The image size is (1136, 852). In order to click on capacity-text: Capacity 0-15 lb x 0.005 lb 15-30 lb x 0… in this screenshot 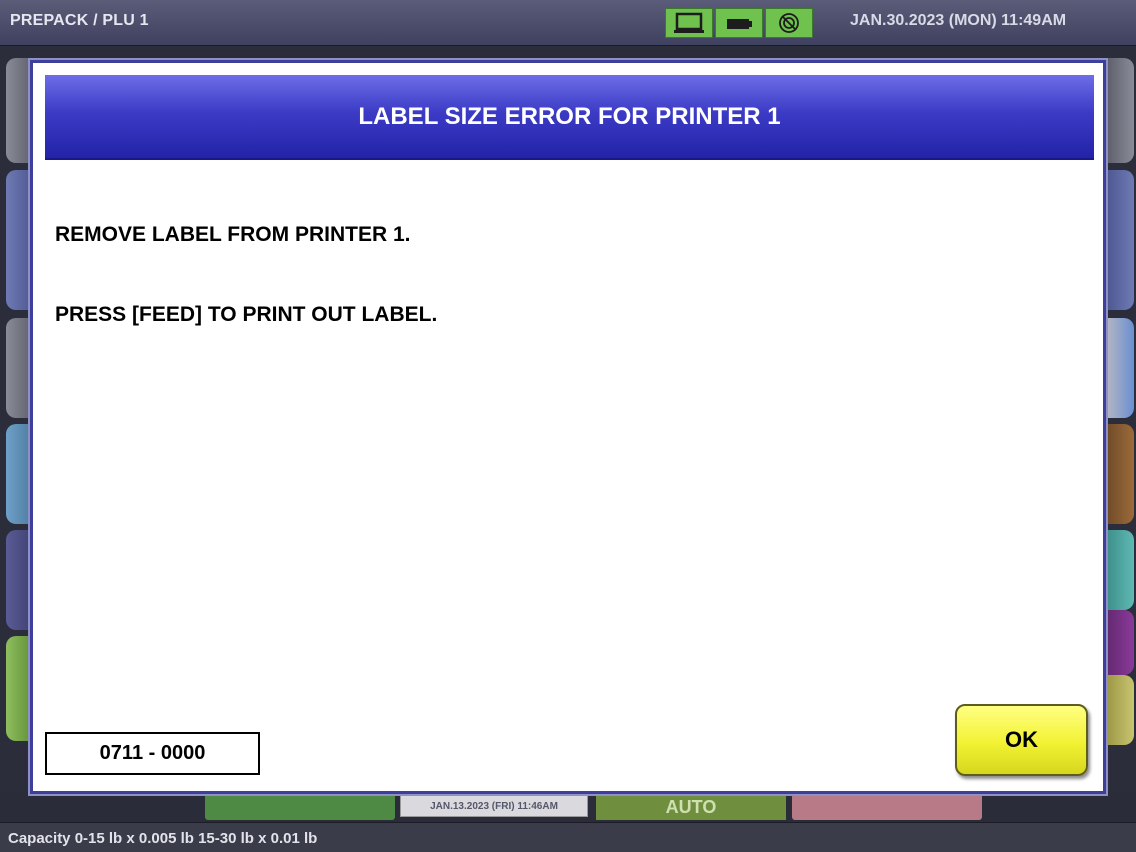, I will do `click(163, 838)`.